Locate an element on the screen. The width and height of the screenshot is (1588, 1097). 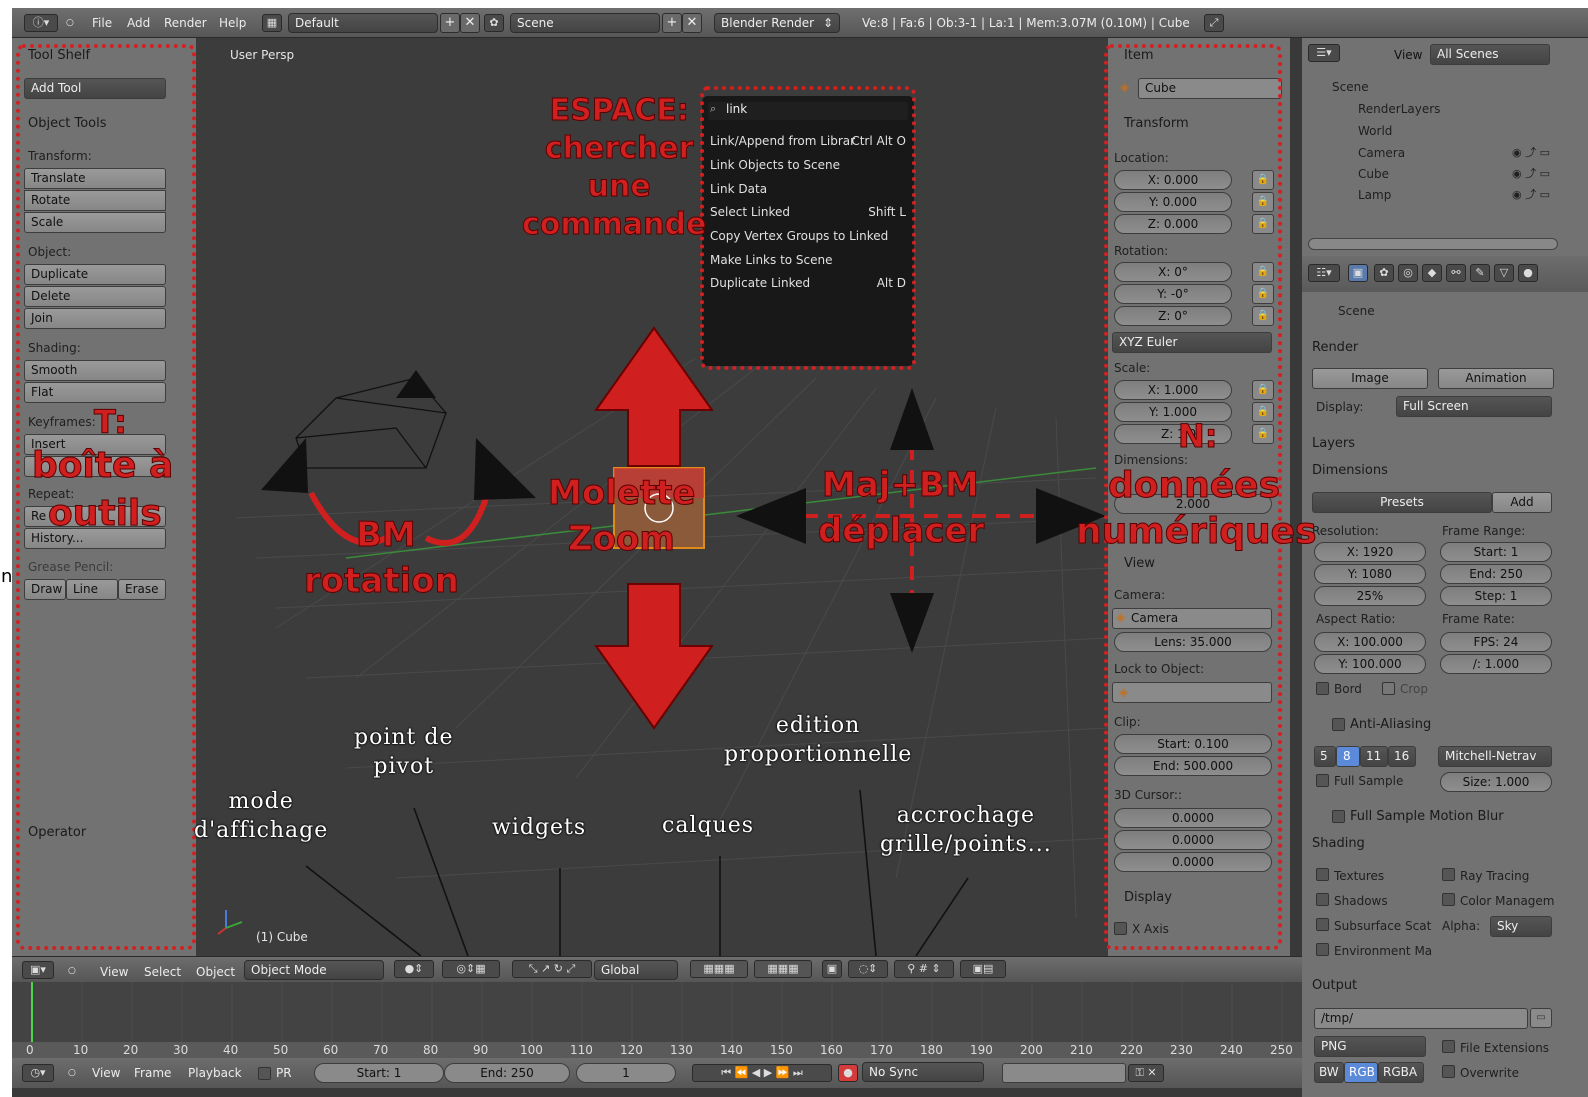
motion-blur-checkbox is located at coordinates (1338, 816).